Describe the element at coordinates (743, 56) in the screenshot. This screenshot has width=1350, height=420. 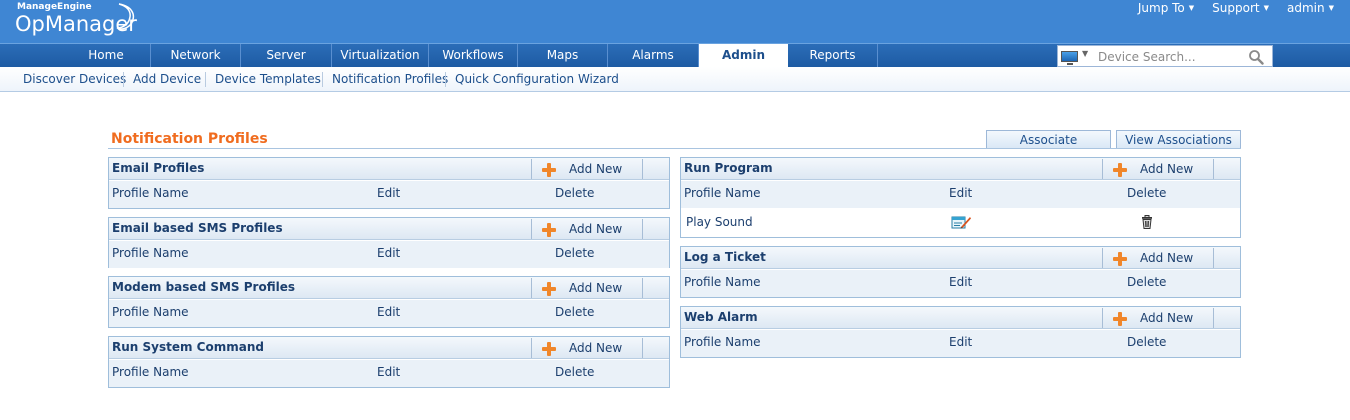
I see `tab-admin: Admin` at that location.